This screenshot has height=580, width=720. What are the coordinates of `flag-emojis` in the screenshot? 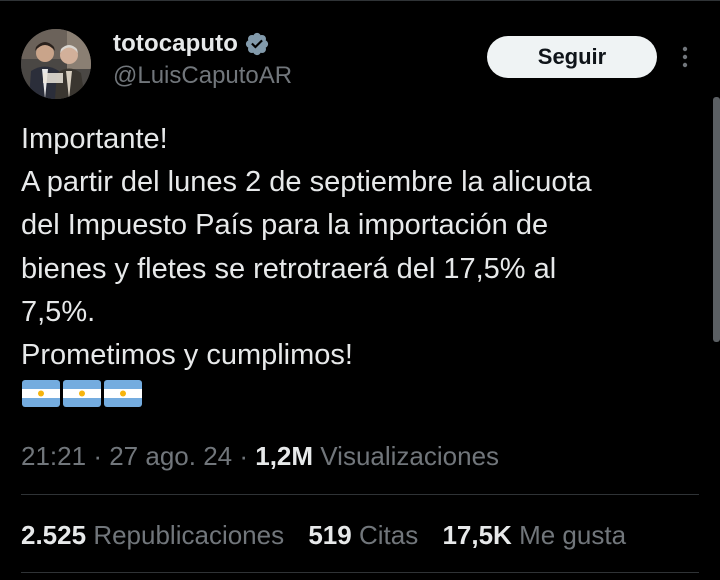 It's located at (82, 393).